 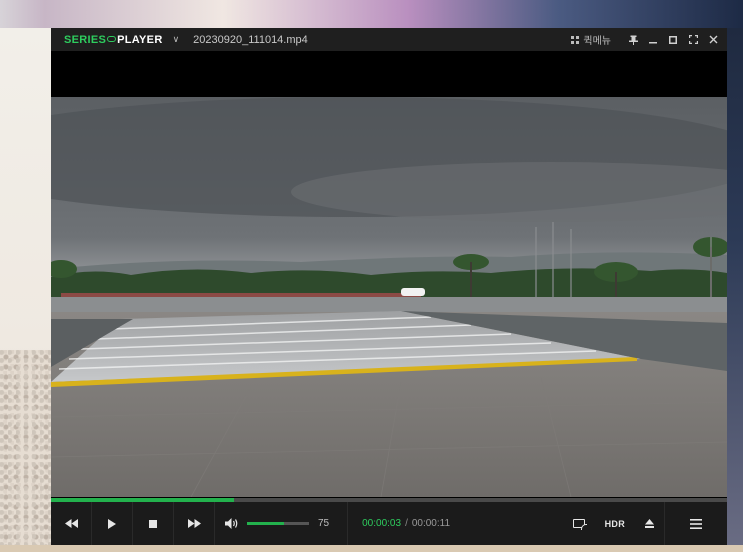 I want to click on play-icon, so click(x=112, y=523).